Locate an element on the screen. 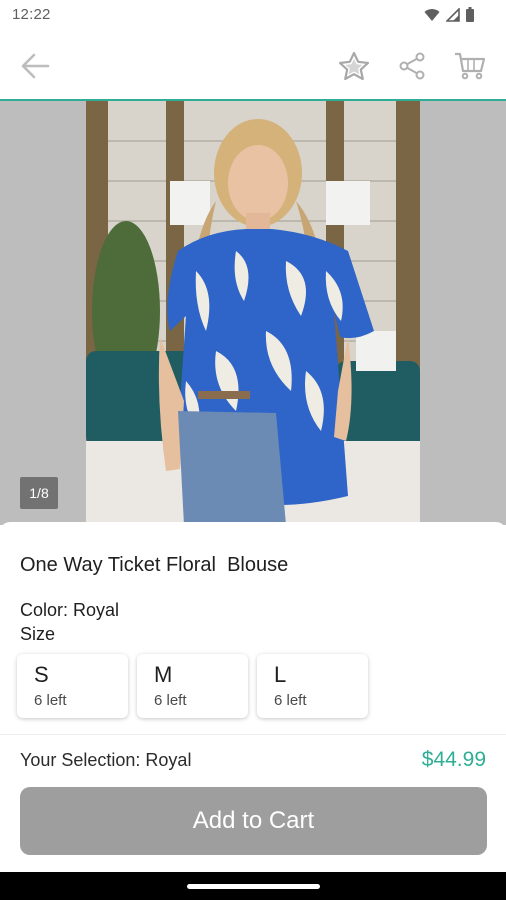  image-counter: 1/8 is located at coordinates (39, 493).